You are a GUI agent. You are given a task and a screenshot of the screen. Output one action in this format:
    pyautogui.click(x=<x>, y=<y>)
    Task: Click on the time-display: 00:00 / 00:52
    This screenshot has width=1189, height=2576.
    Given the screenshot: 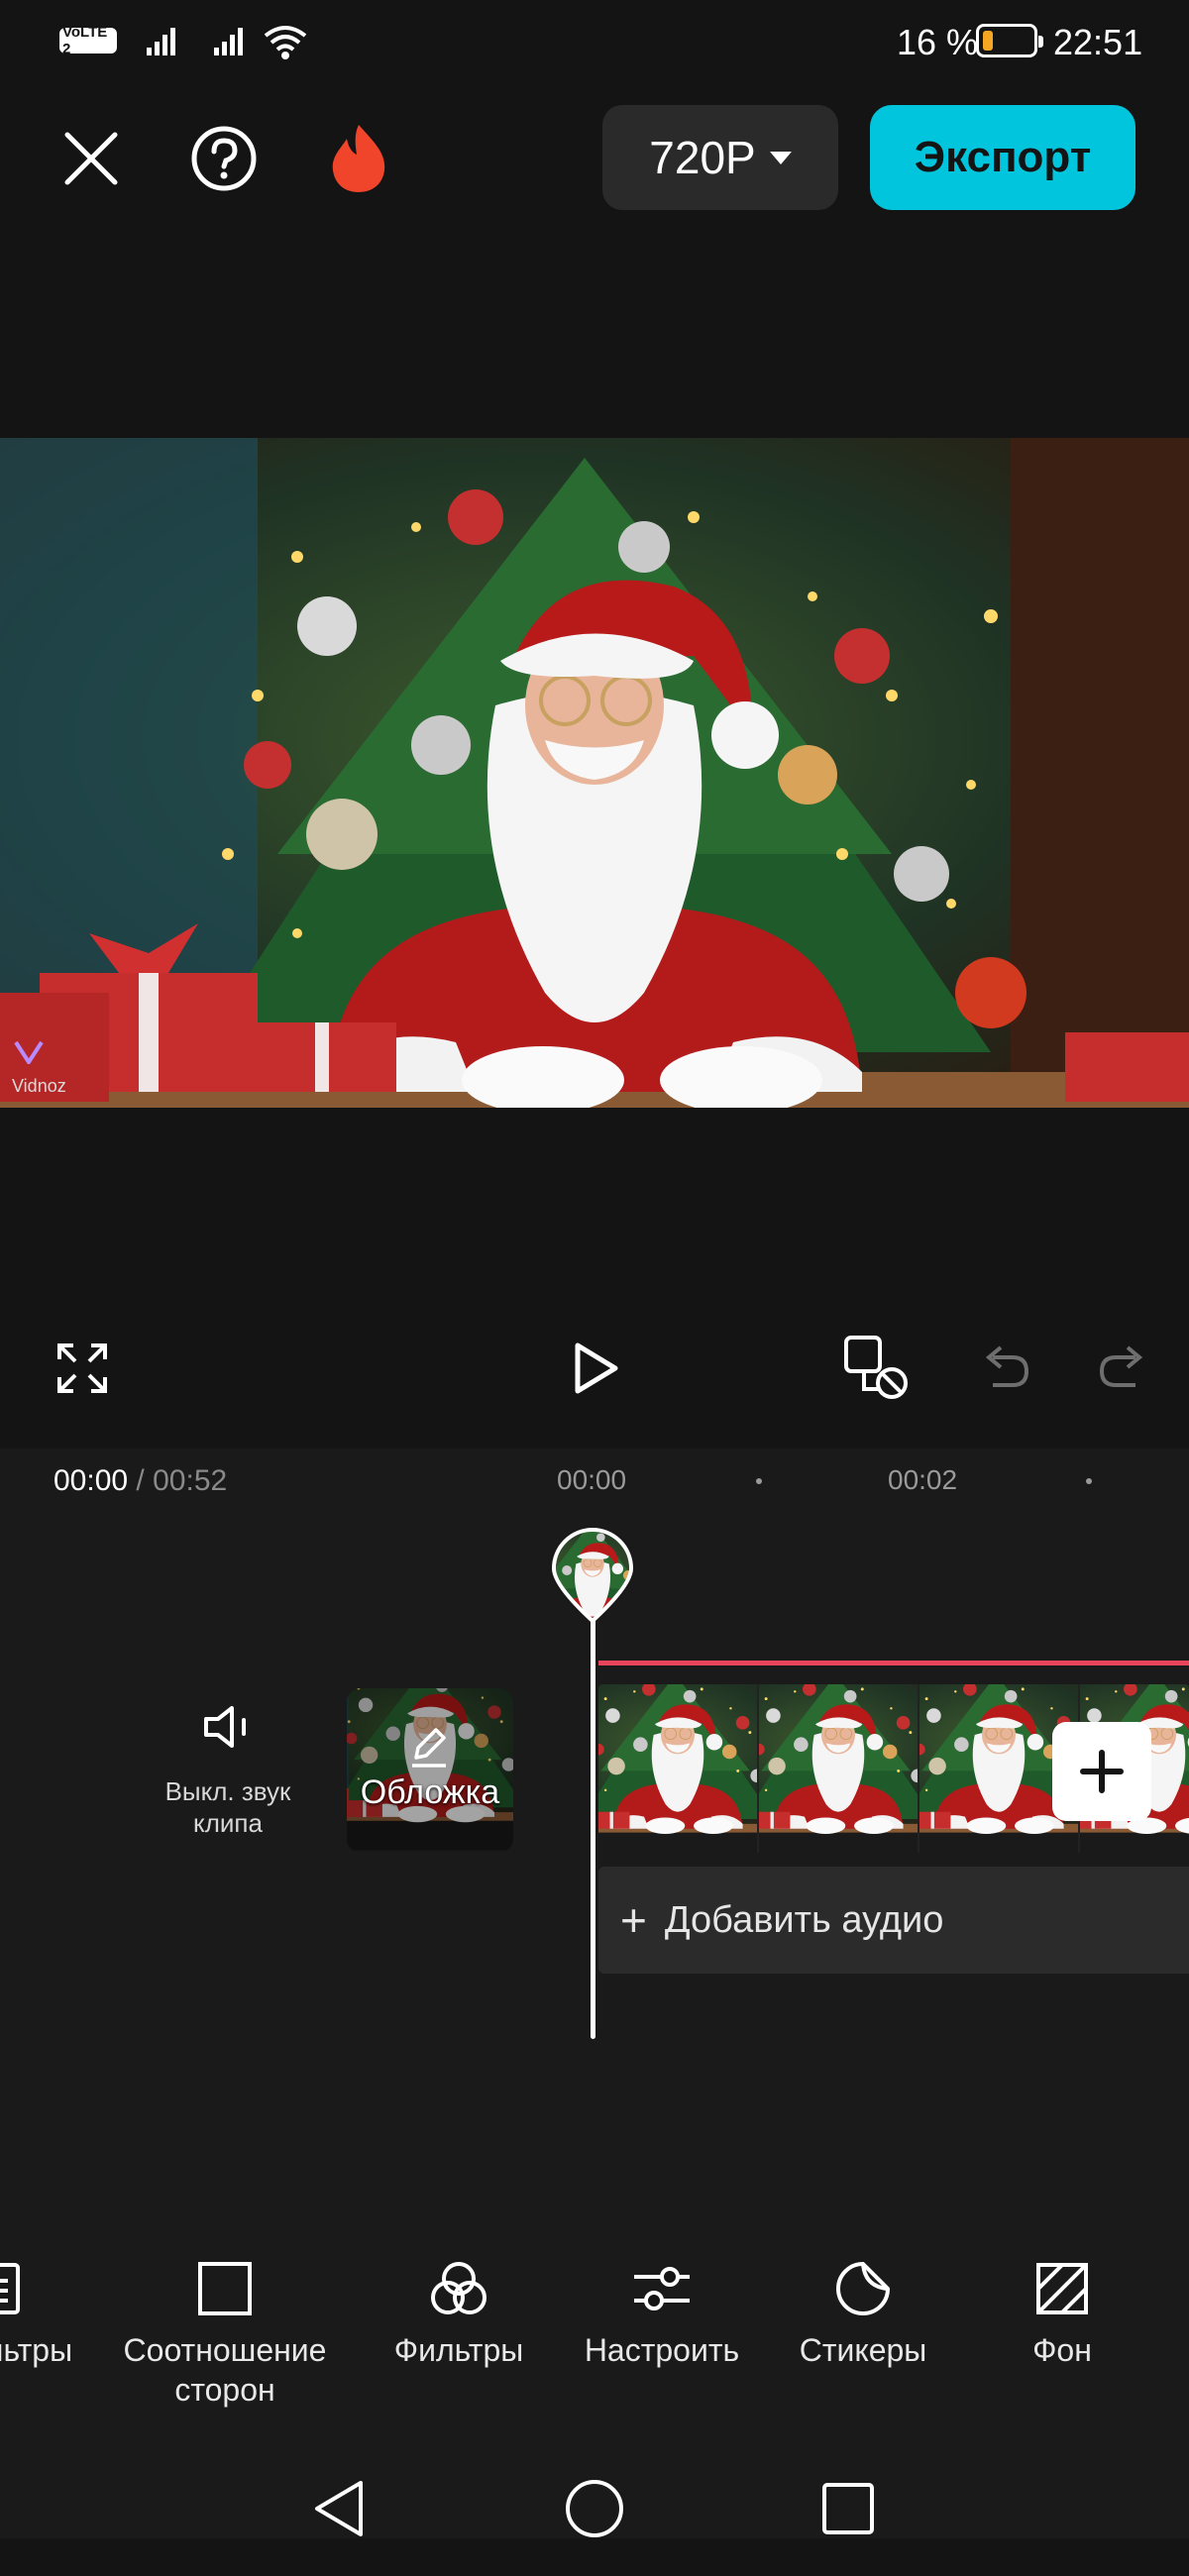 What is the action you would take?
    pyautogui.click(x=141, y=1481)
    